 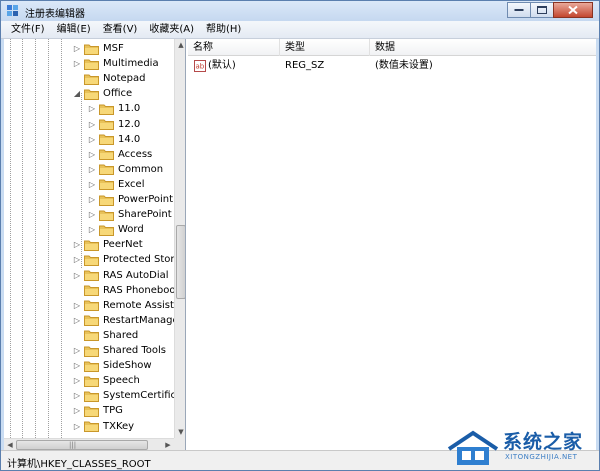 I want to click on watermark-title: 系统之家, so click(x=543, y=442).